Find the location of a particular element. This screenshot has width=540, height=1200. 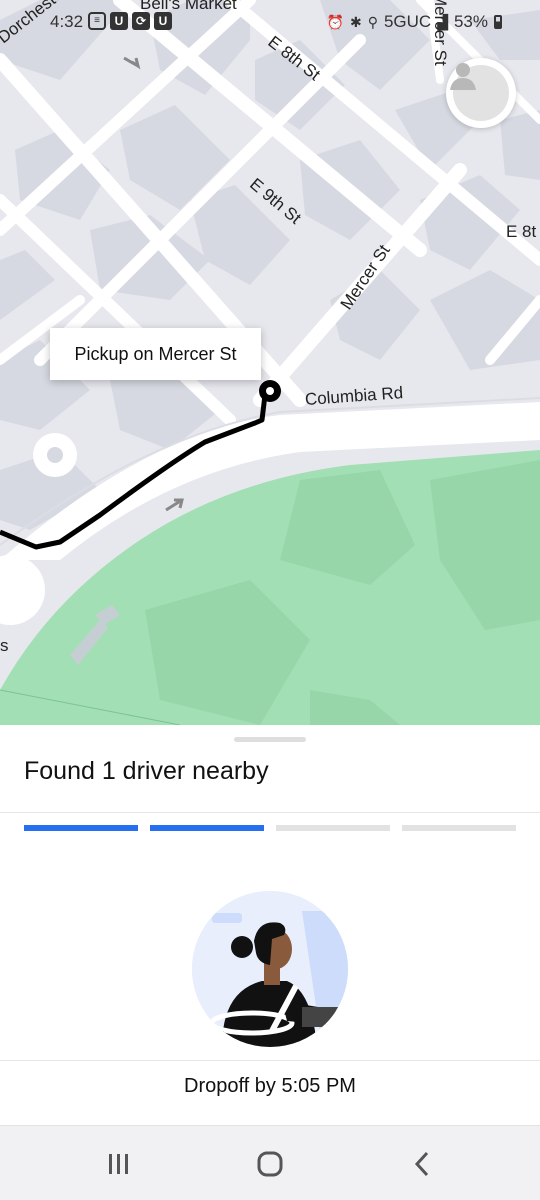

battery-icon is located at coordinates (498, 22).